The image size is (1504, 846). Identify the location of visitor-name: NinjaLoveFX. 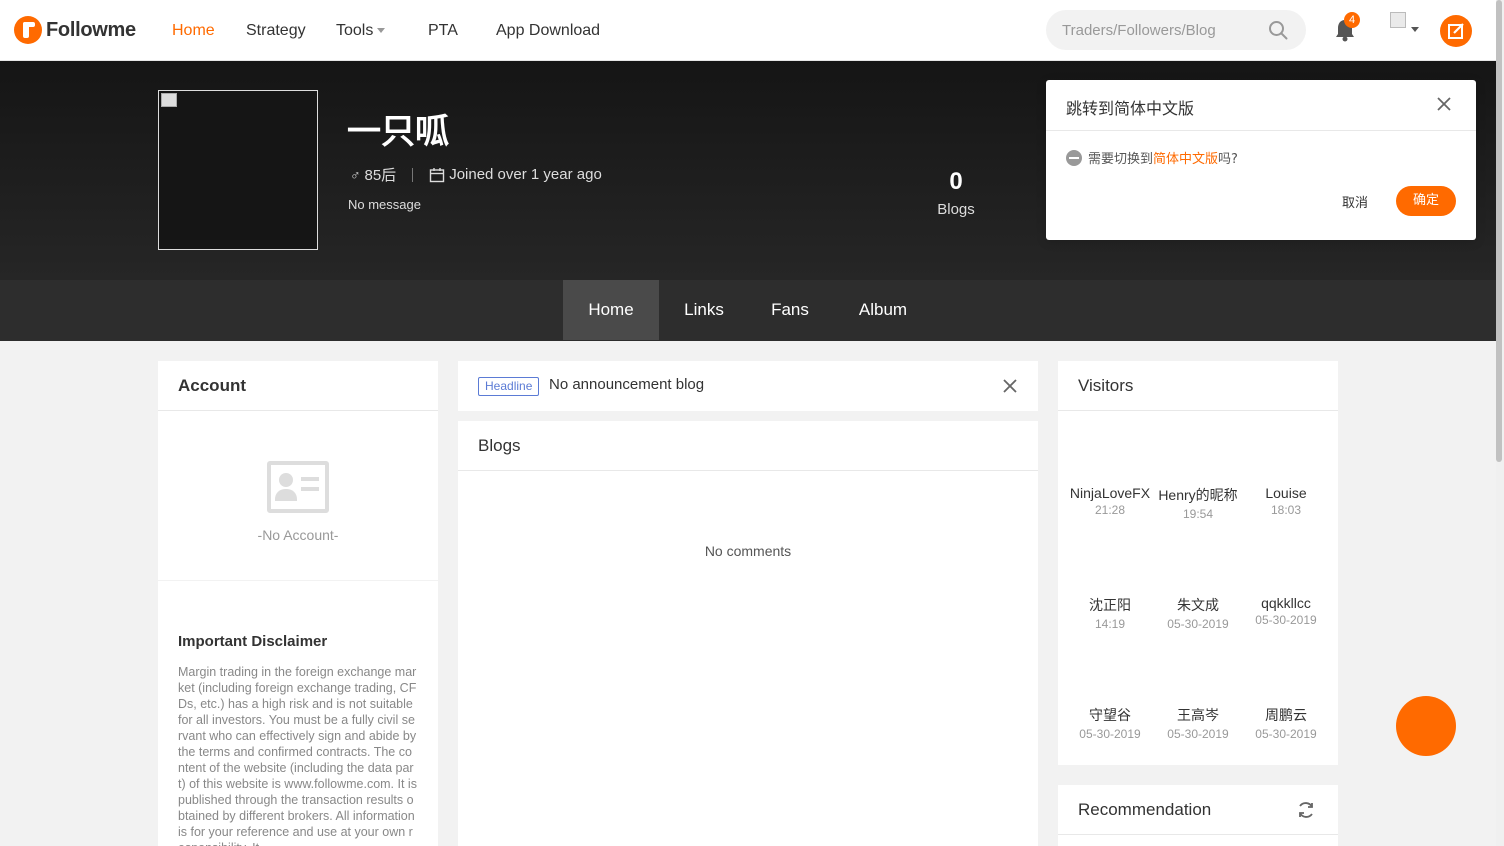
(1110, 493).